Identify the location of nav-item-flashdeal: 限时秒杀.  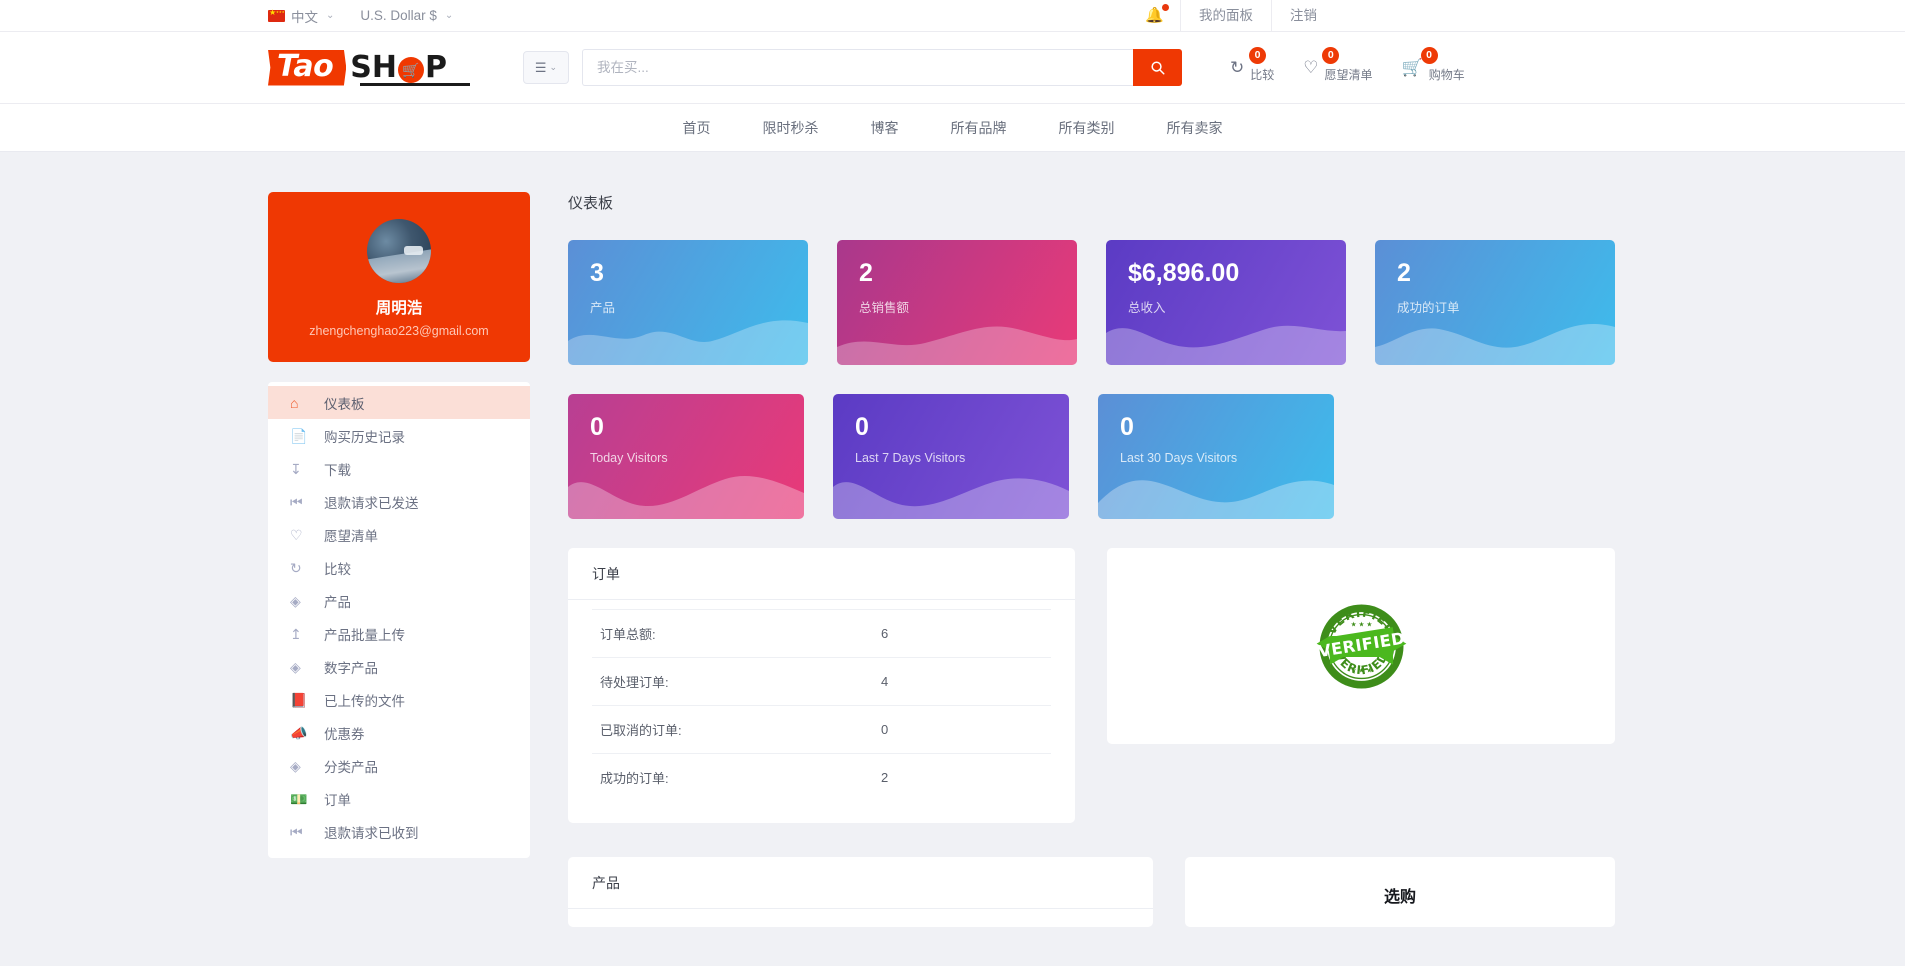
(791, 128).